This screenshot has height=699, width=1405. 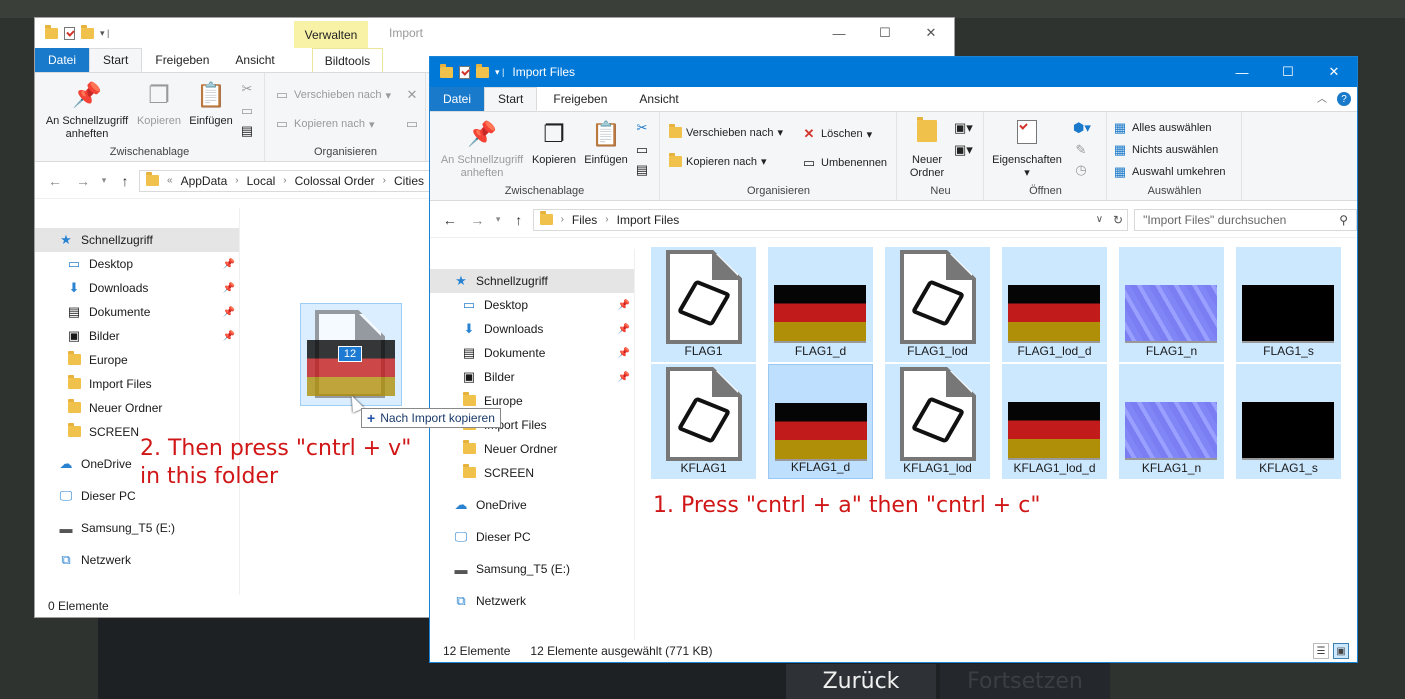 I want to click on forward-arrow-icon: →, so click(x=478, y=220).